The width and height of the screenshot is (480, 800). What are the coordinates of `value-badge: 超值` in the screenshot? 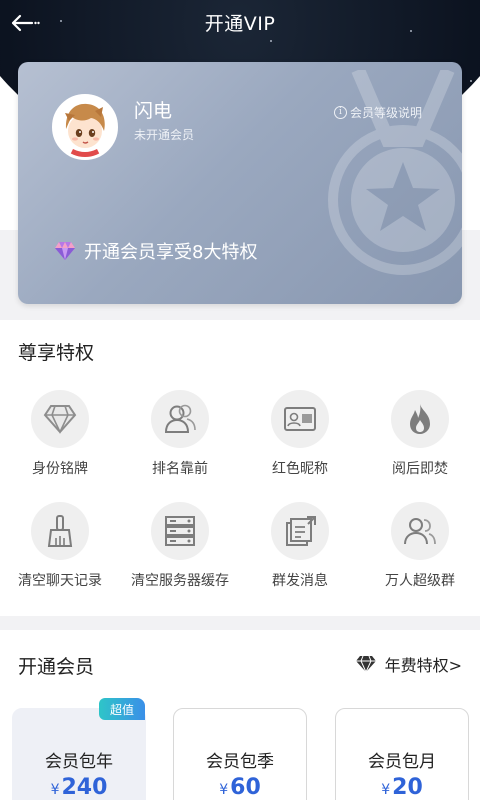 It's located at (122, 709).